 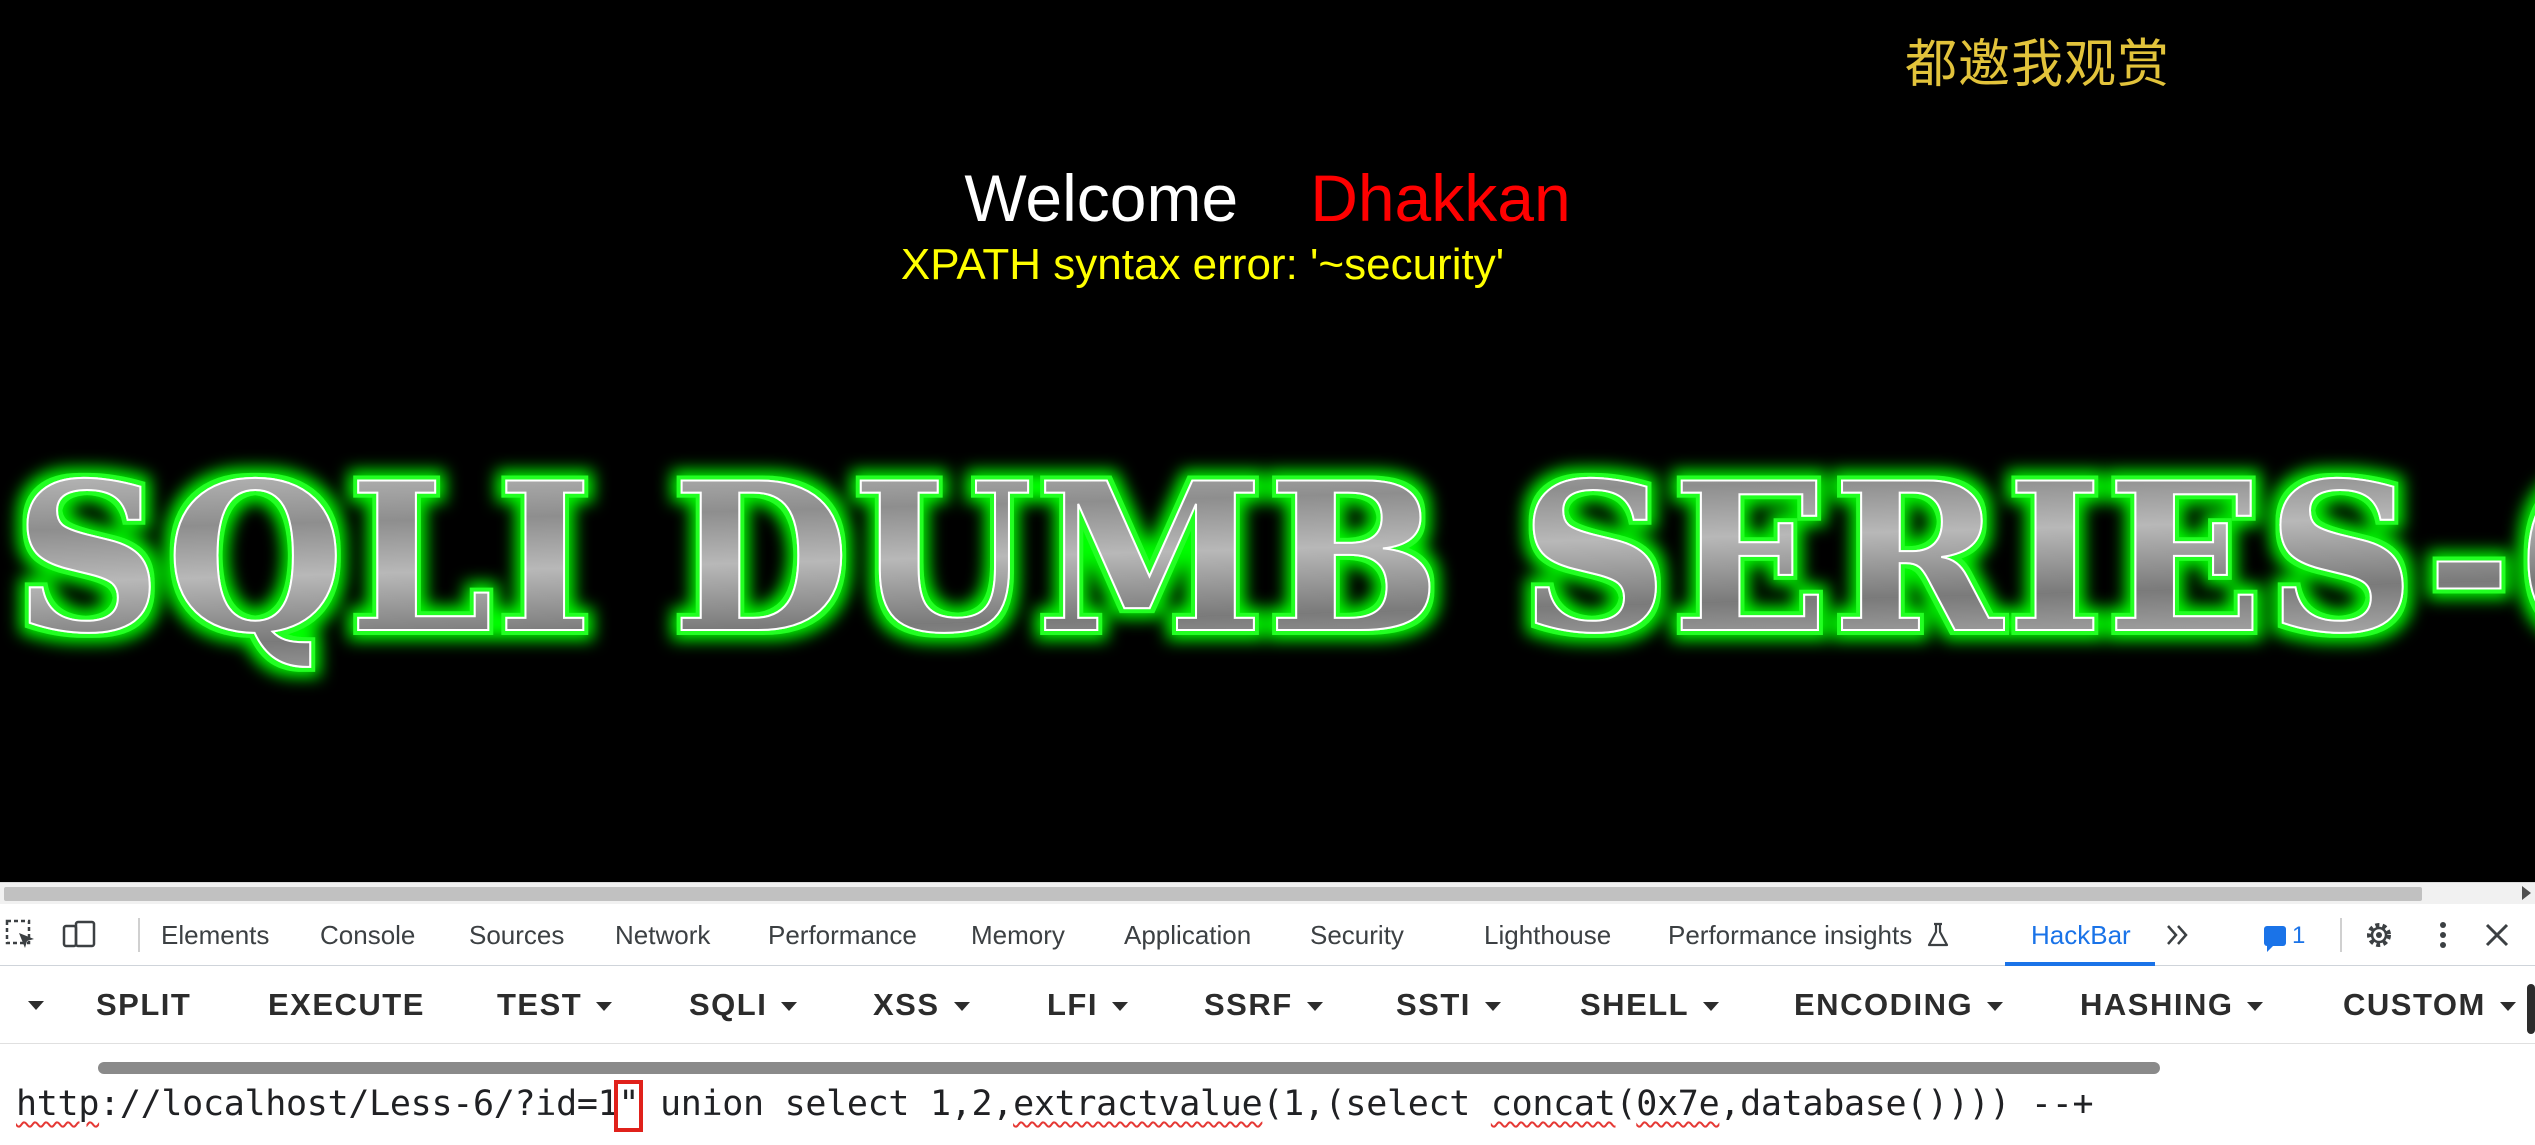 What do you see at coordinates (540, 1004) in the screenshot?
I see `test-menu-label: TEST` at bounding box center [540, 1004].